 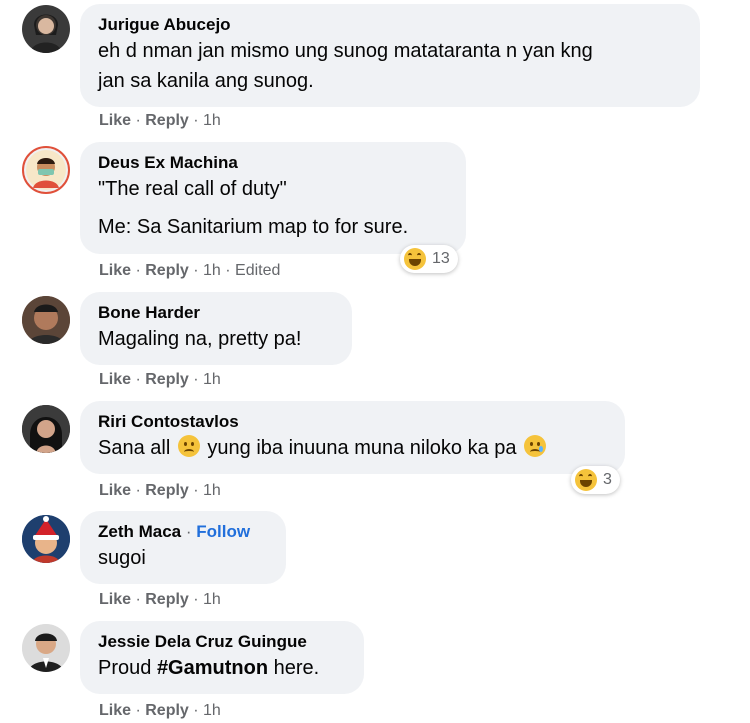 What do you see at coordinates (296, 668) in the screenshot?
I see `comment-text-part: here.` at bounding box center [296, 668].